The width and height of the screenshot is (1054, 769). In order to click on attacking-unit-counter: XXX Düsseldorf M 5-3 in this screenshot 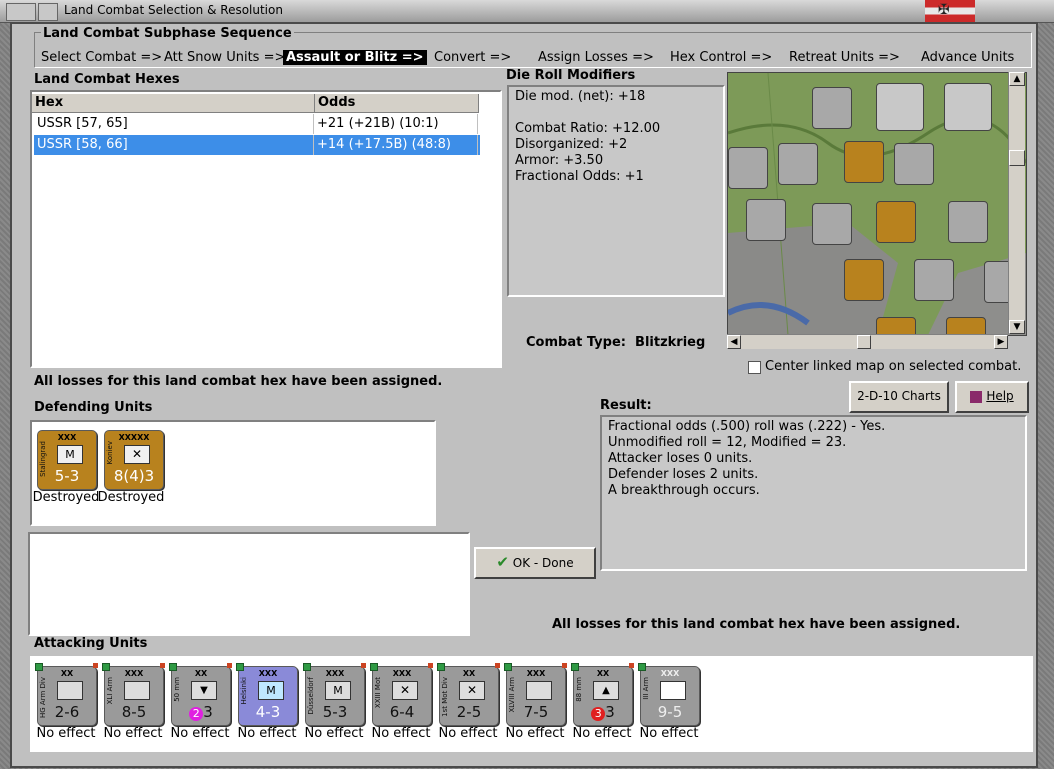, I will do `click(334, 694)`.